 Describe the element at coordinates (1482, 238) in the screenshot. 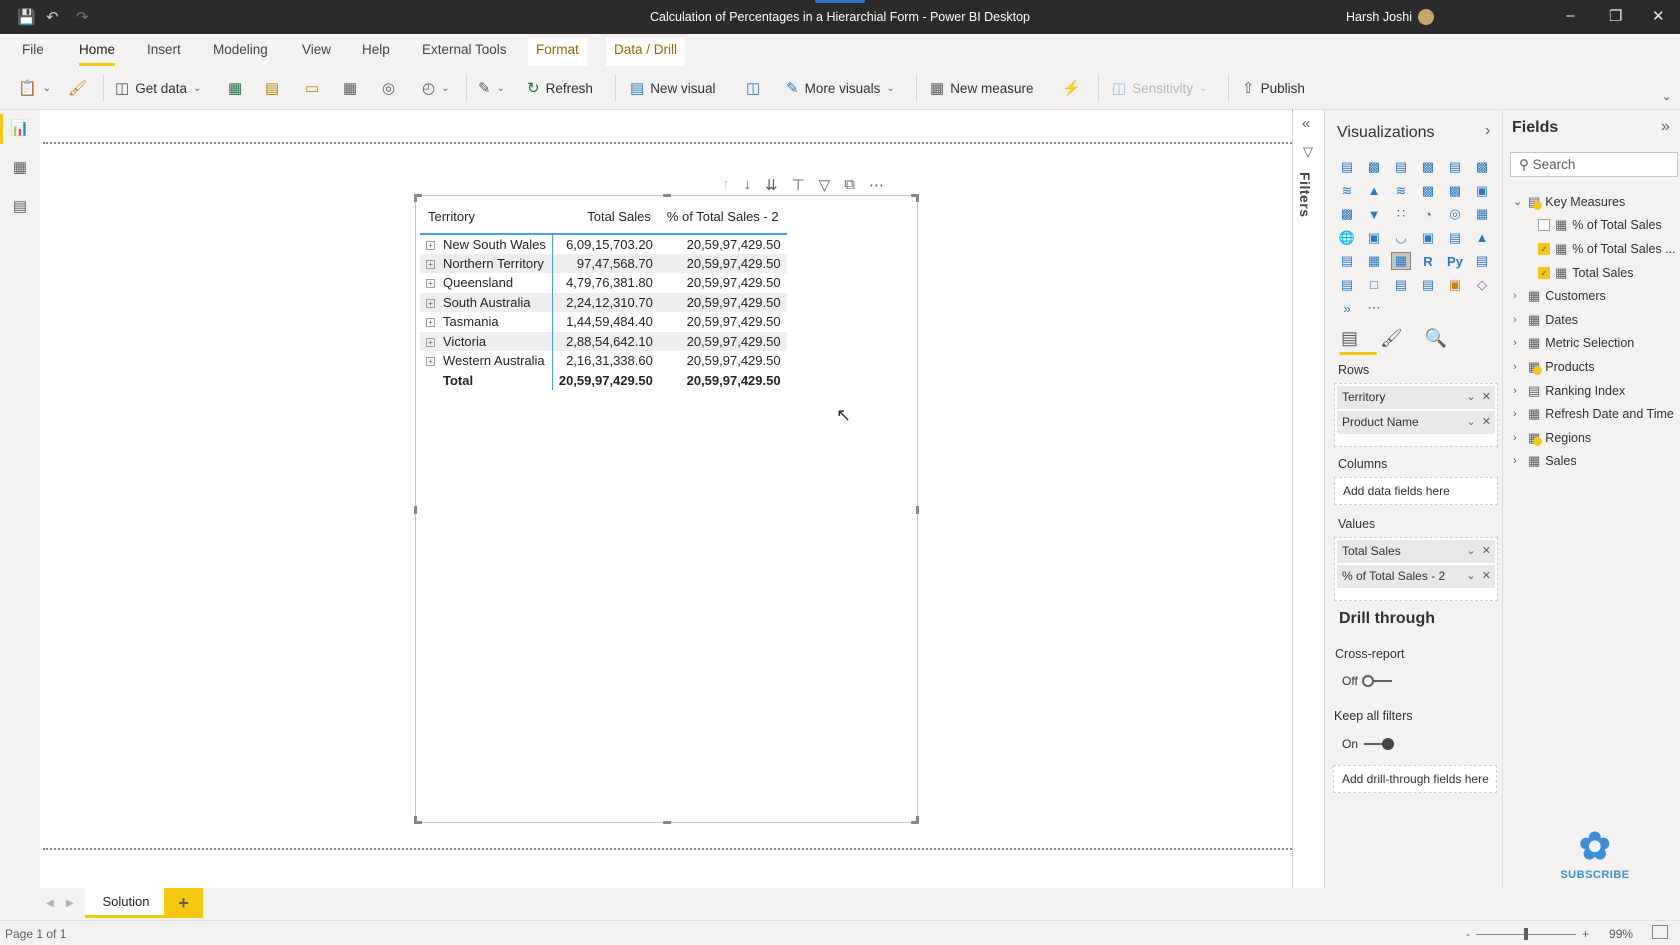

I see `kpi-icon: ▲` at that location.